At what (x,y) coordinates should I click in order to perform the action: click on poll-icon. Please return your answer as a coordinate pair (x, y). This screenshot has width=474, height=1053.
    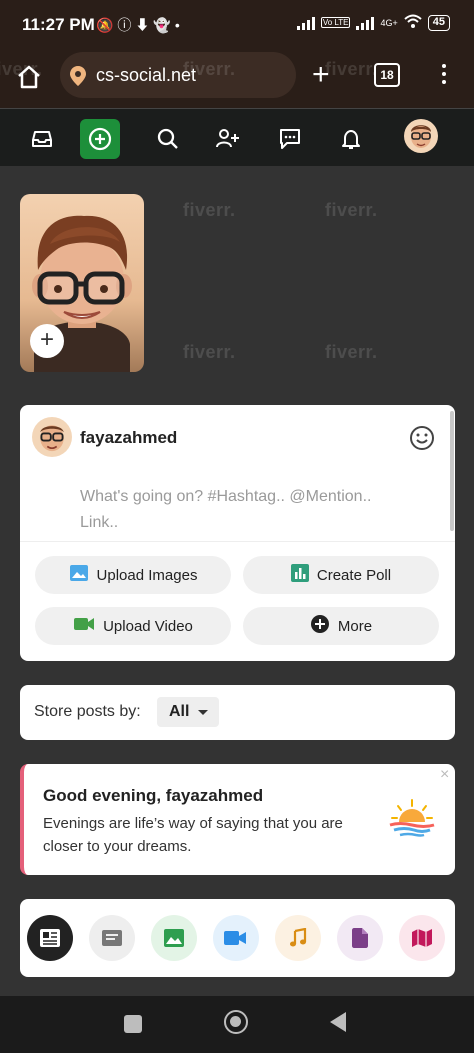
    Looking at the image, I should click on (299, 575).